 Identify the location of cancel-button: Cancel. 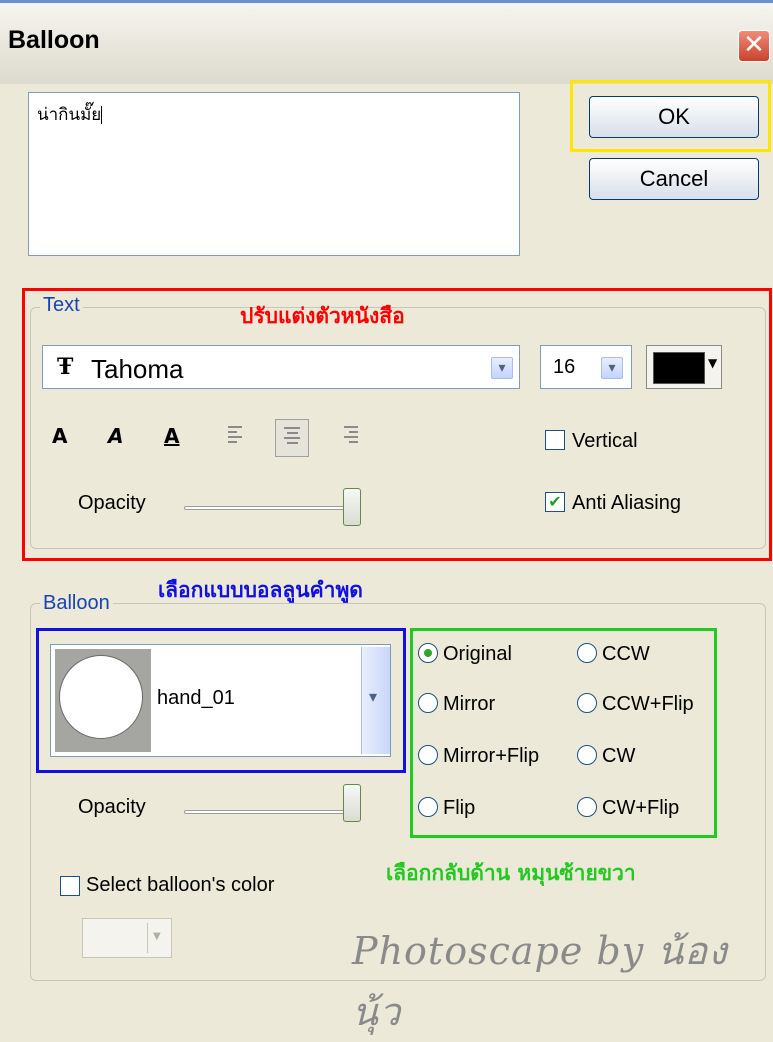
(674, 179).